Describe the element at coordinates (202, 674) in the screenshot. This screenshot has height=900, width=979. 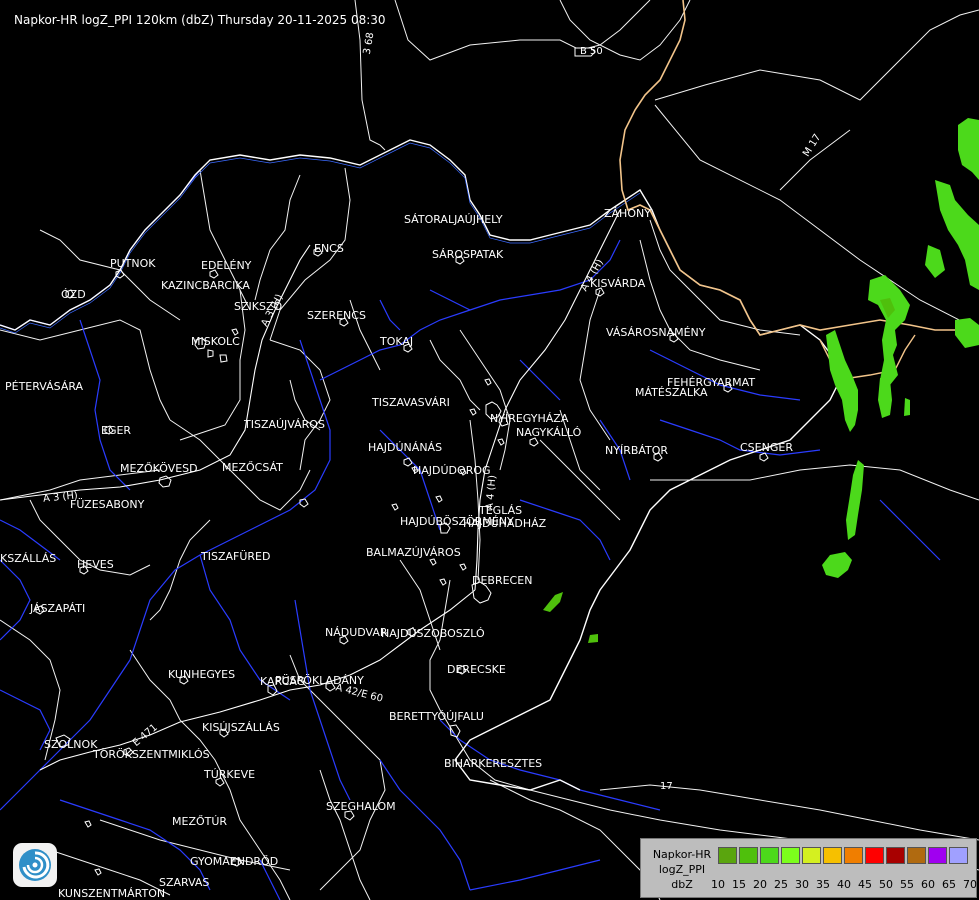
I see `city-label: KUNHEGYES` at that location.